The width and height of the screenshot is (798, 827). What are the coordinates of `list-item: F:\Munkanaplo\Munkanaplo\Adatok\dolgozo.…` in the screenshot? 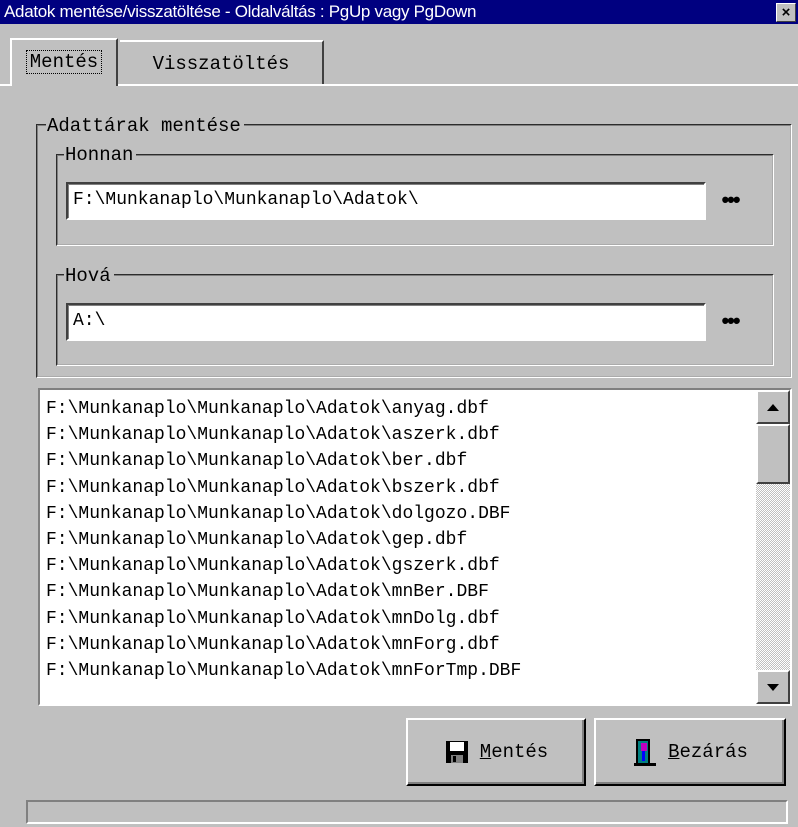 It's located at (401, 514).